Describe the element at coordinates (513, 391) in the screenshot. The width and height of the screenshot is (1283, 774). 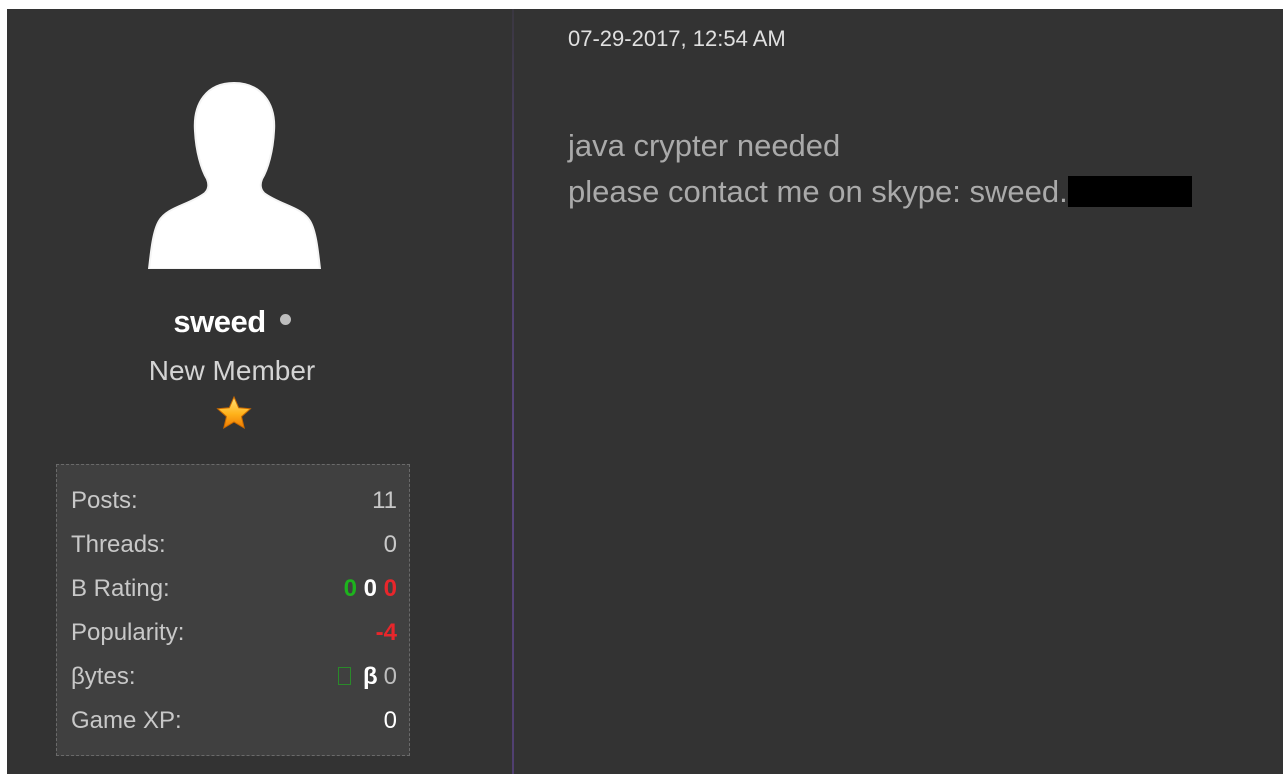
I see `column-divider` at that location.